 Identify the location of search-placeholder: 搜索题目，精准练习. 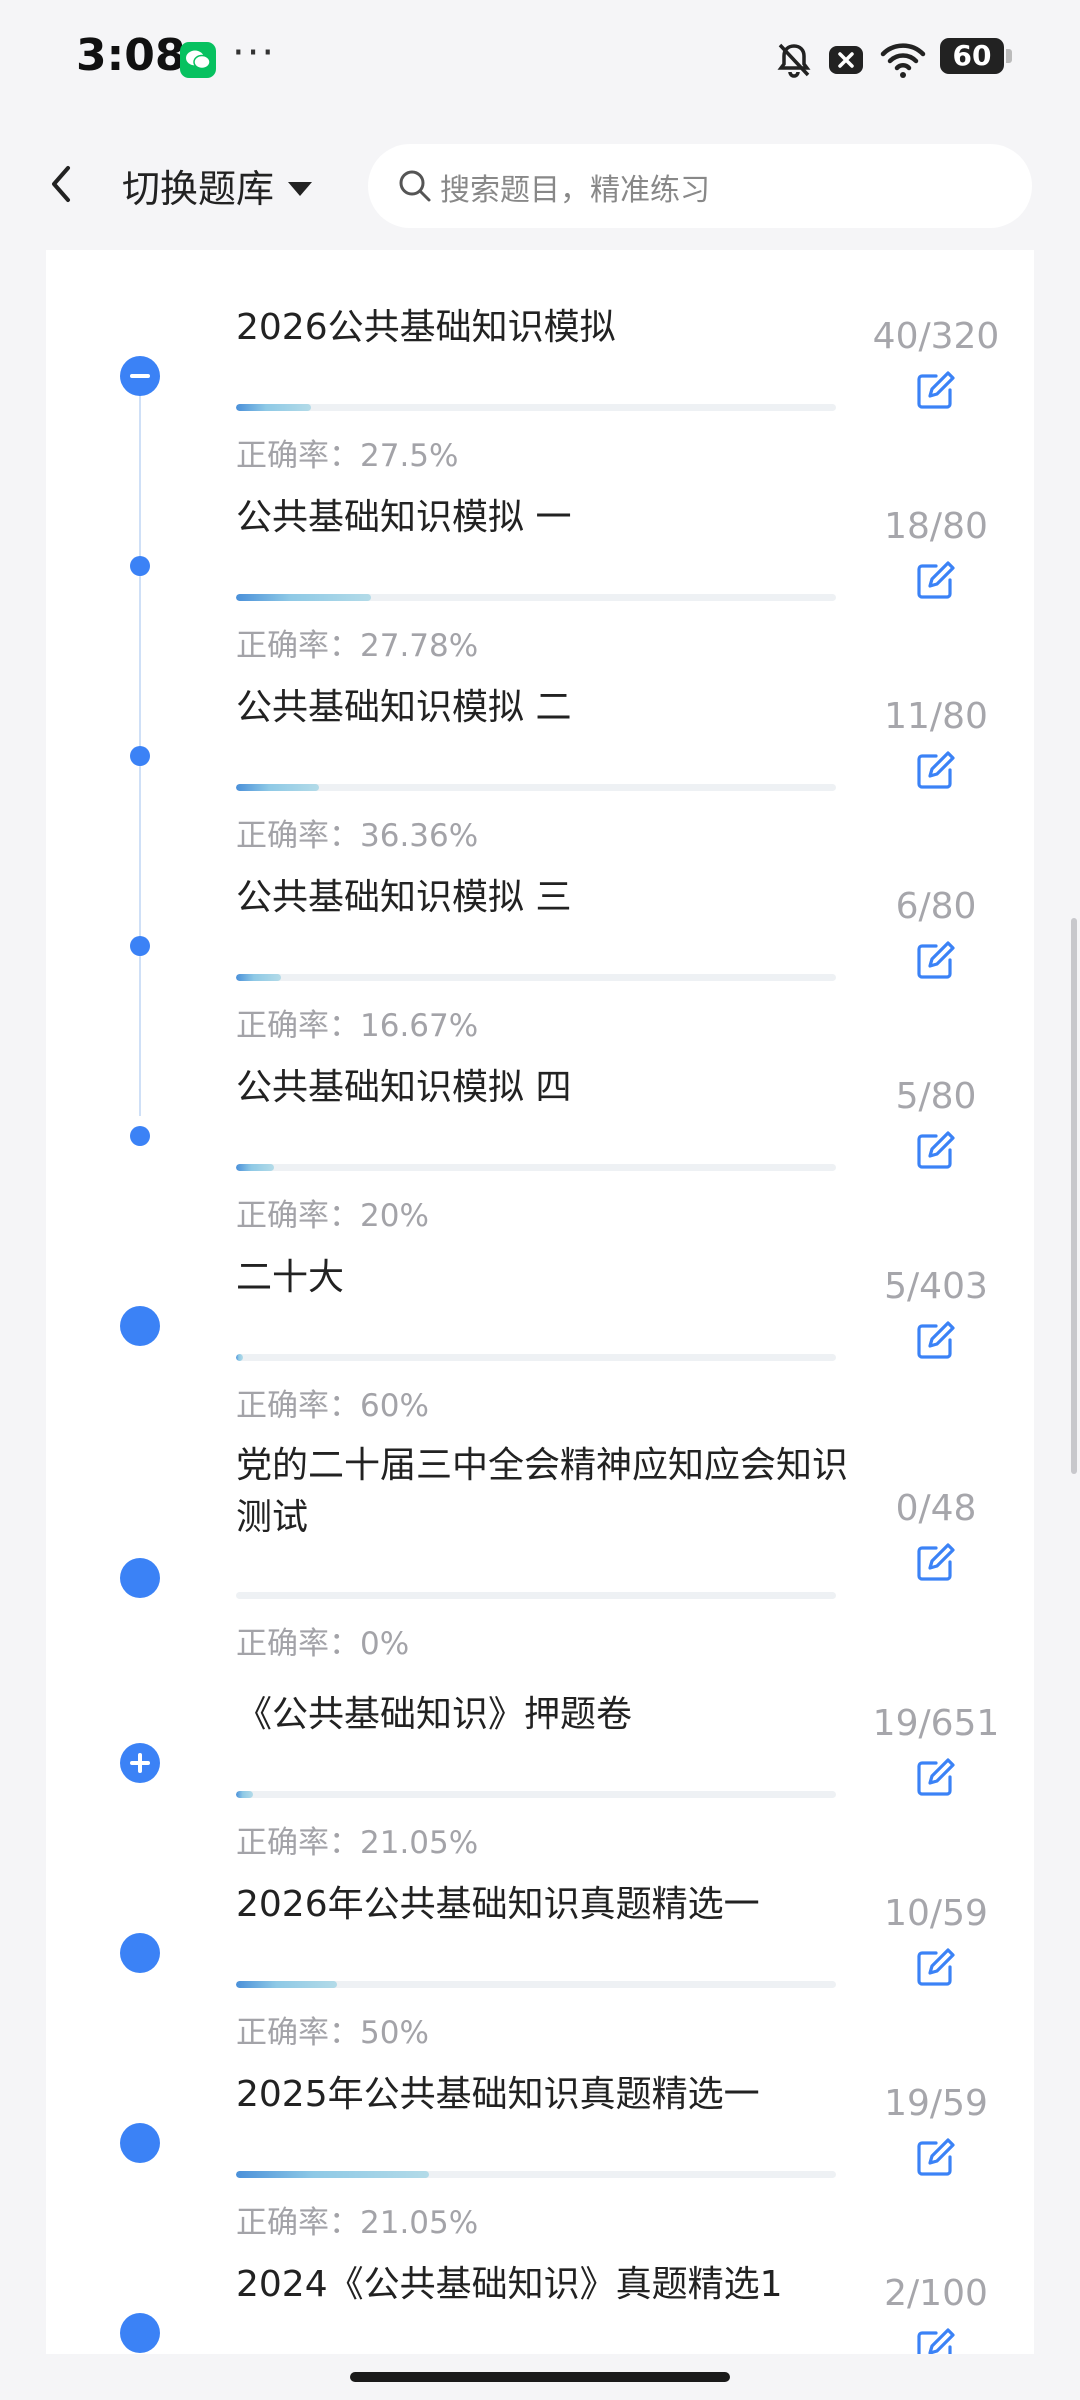
(575, 190).